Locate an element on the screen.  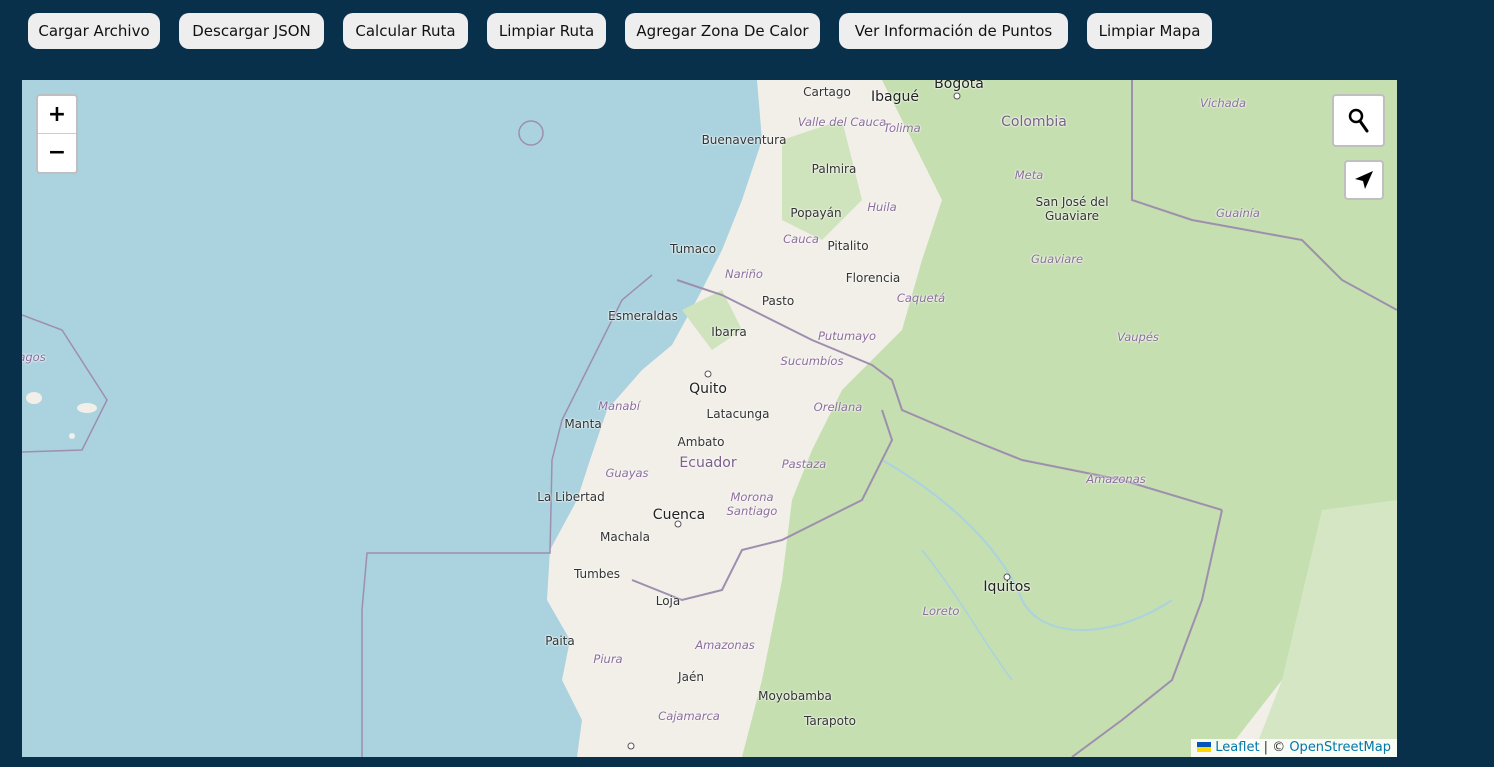
map-search-button is located at coordinates (1358, 120).